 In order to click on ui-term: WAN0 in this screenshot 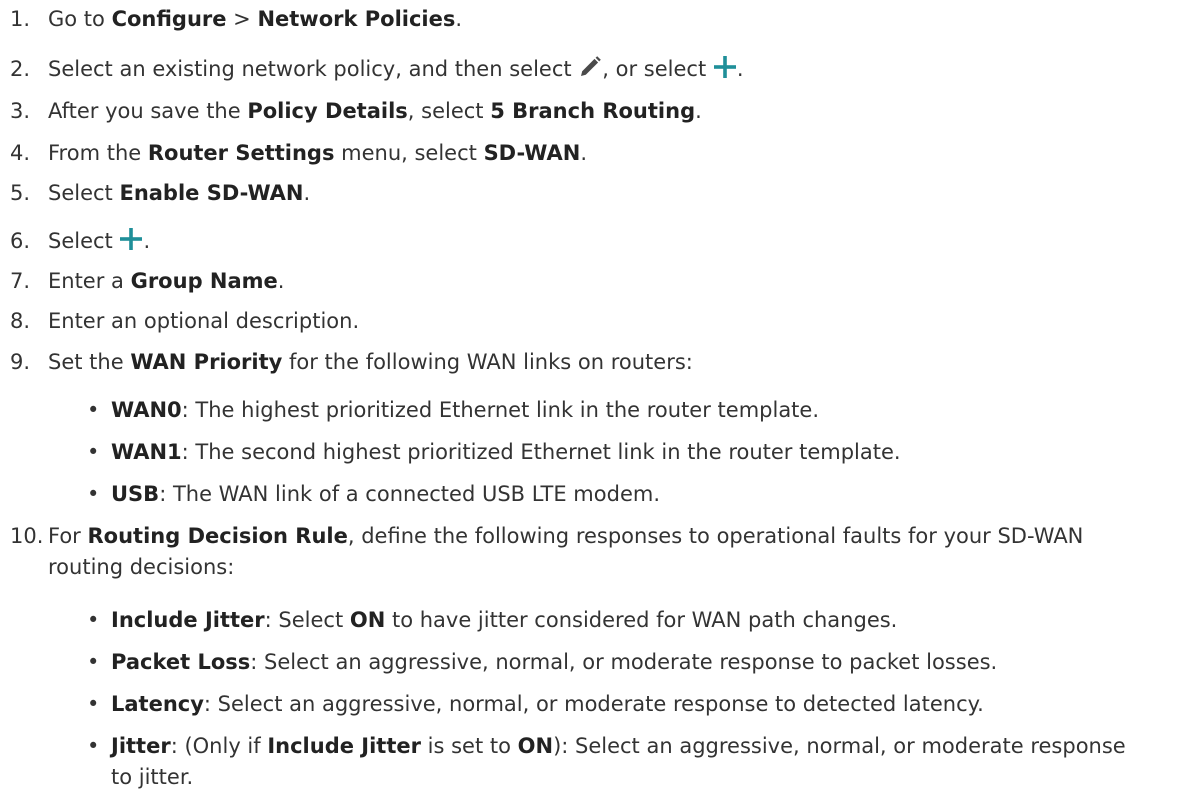, I will do `click(146, 410)`.